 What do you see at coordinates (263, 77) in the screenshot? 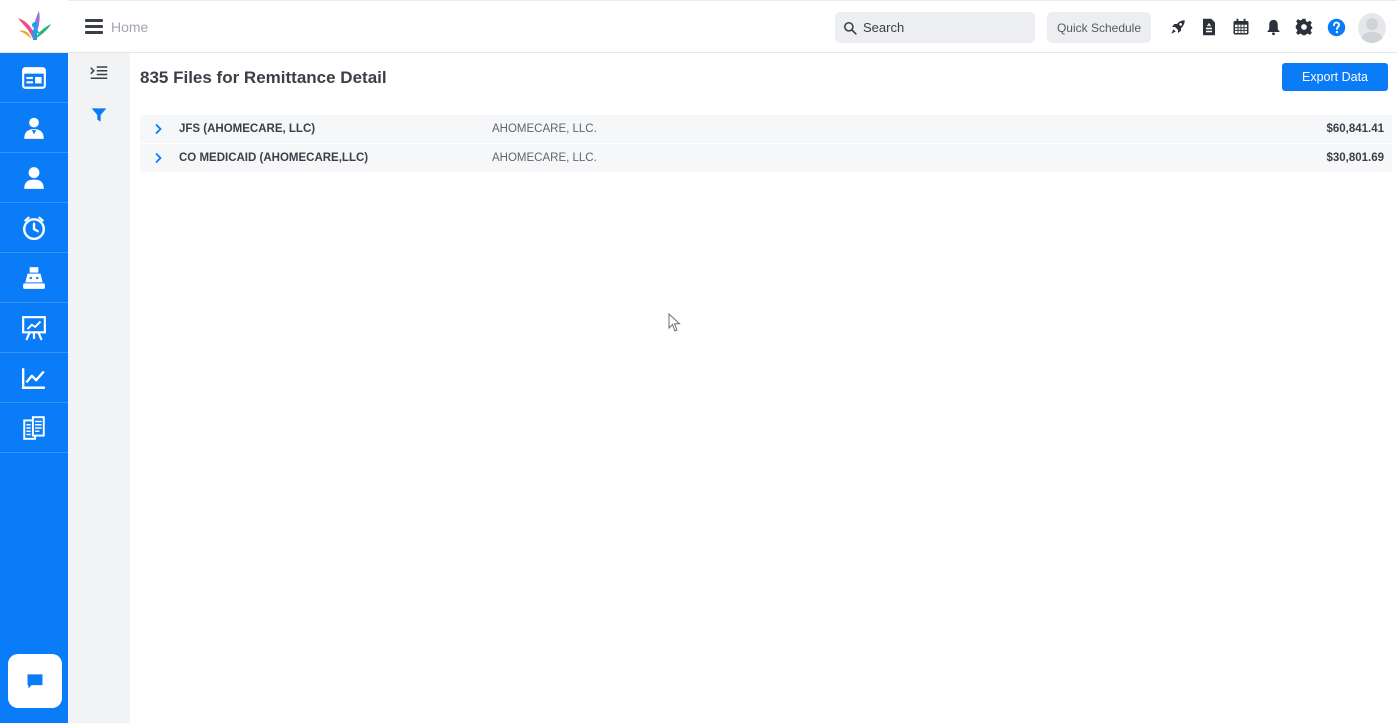
I see `page-title: 835 Files for Remittance Detail` at bounding box center [263, 77].